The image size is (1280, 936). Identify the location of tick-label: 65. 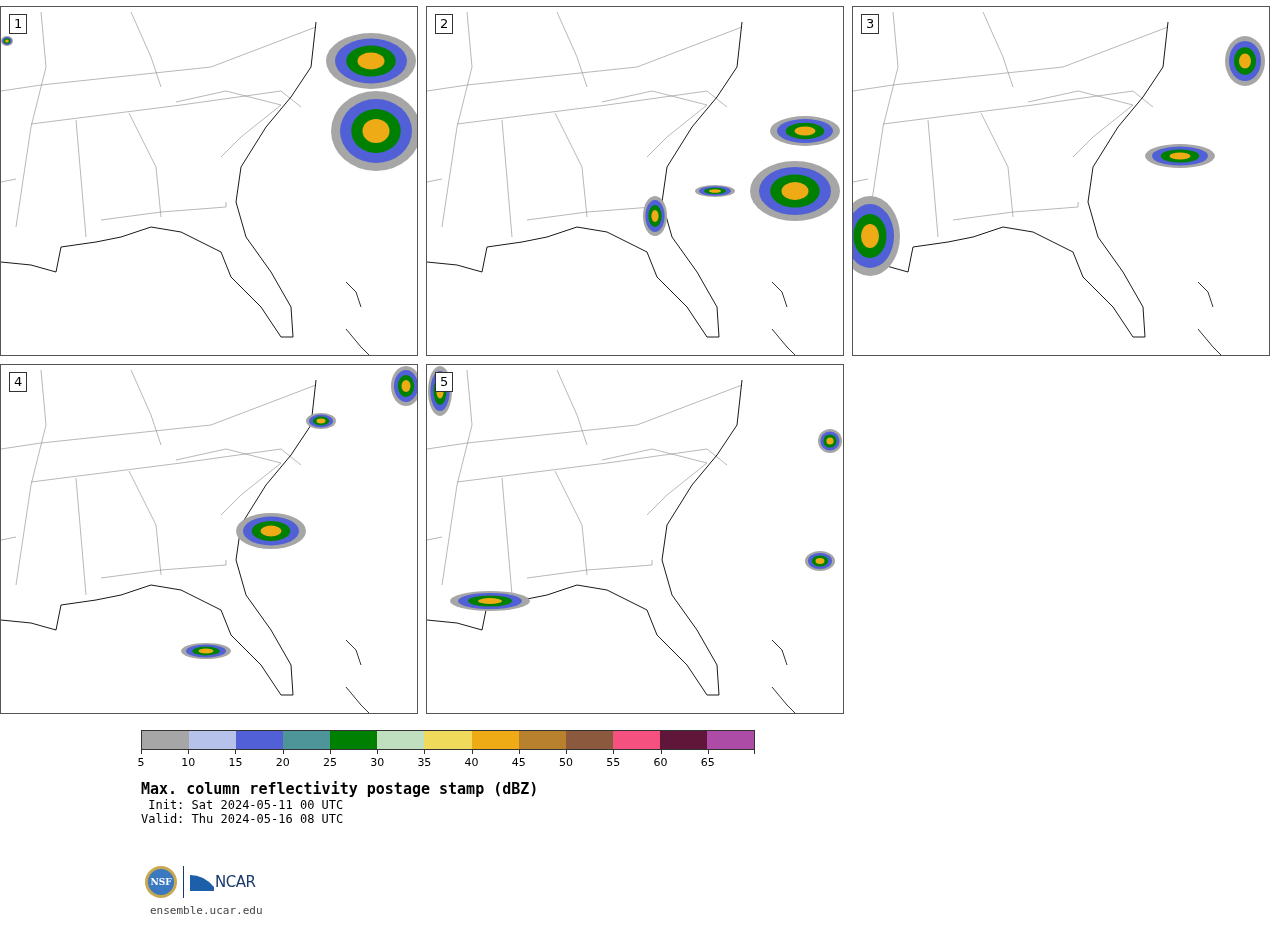
(707, 762).